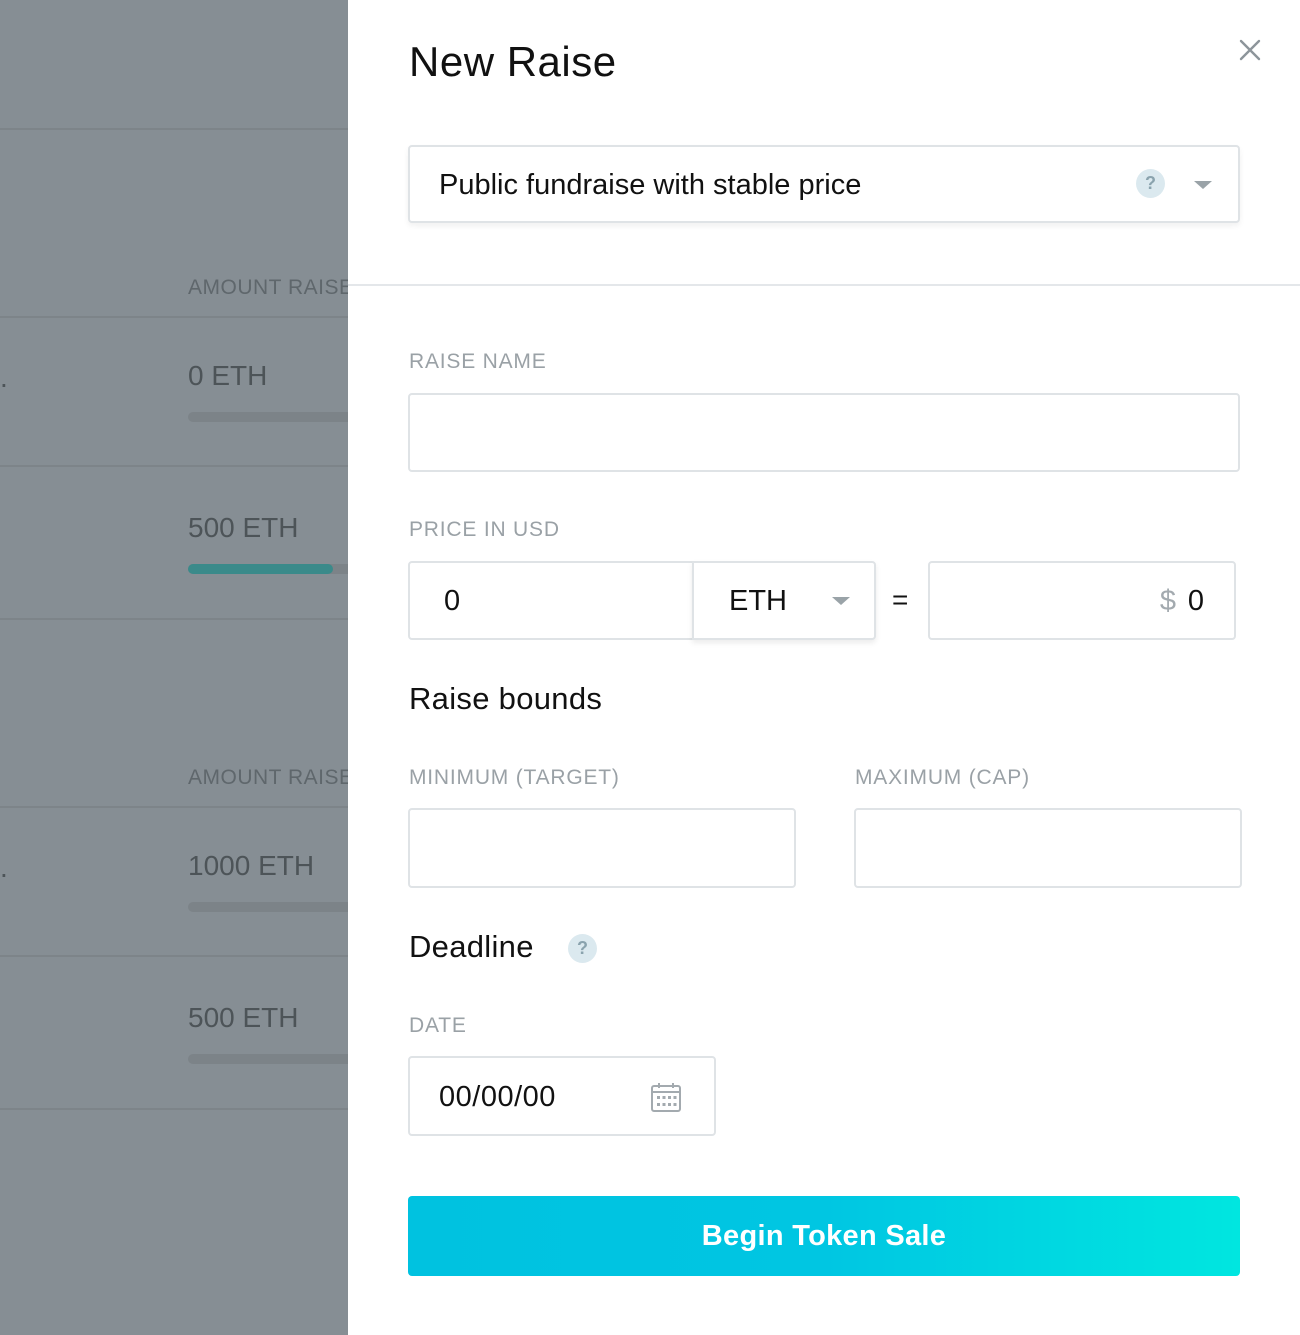 This screenshot has width=1300, height=1335. What do you see at coordinates (758, 601) in the screenshot?
I see `currency-value: ETH` at bounding box center [758, 601].